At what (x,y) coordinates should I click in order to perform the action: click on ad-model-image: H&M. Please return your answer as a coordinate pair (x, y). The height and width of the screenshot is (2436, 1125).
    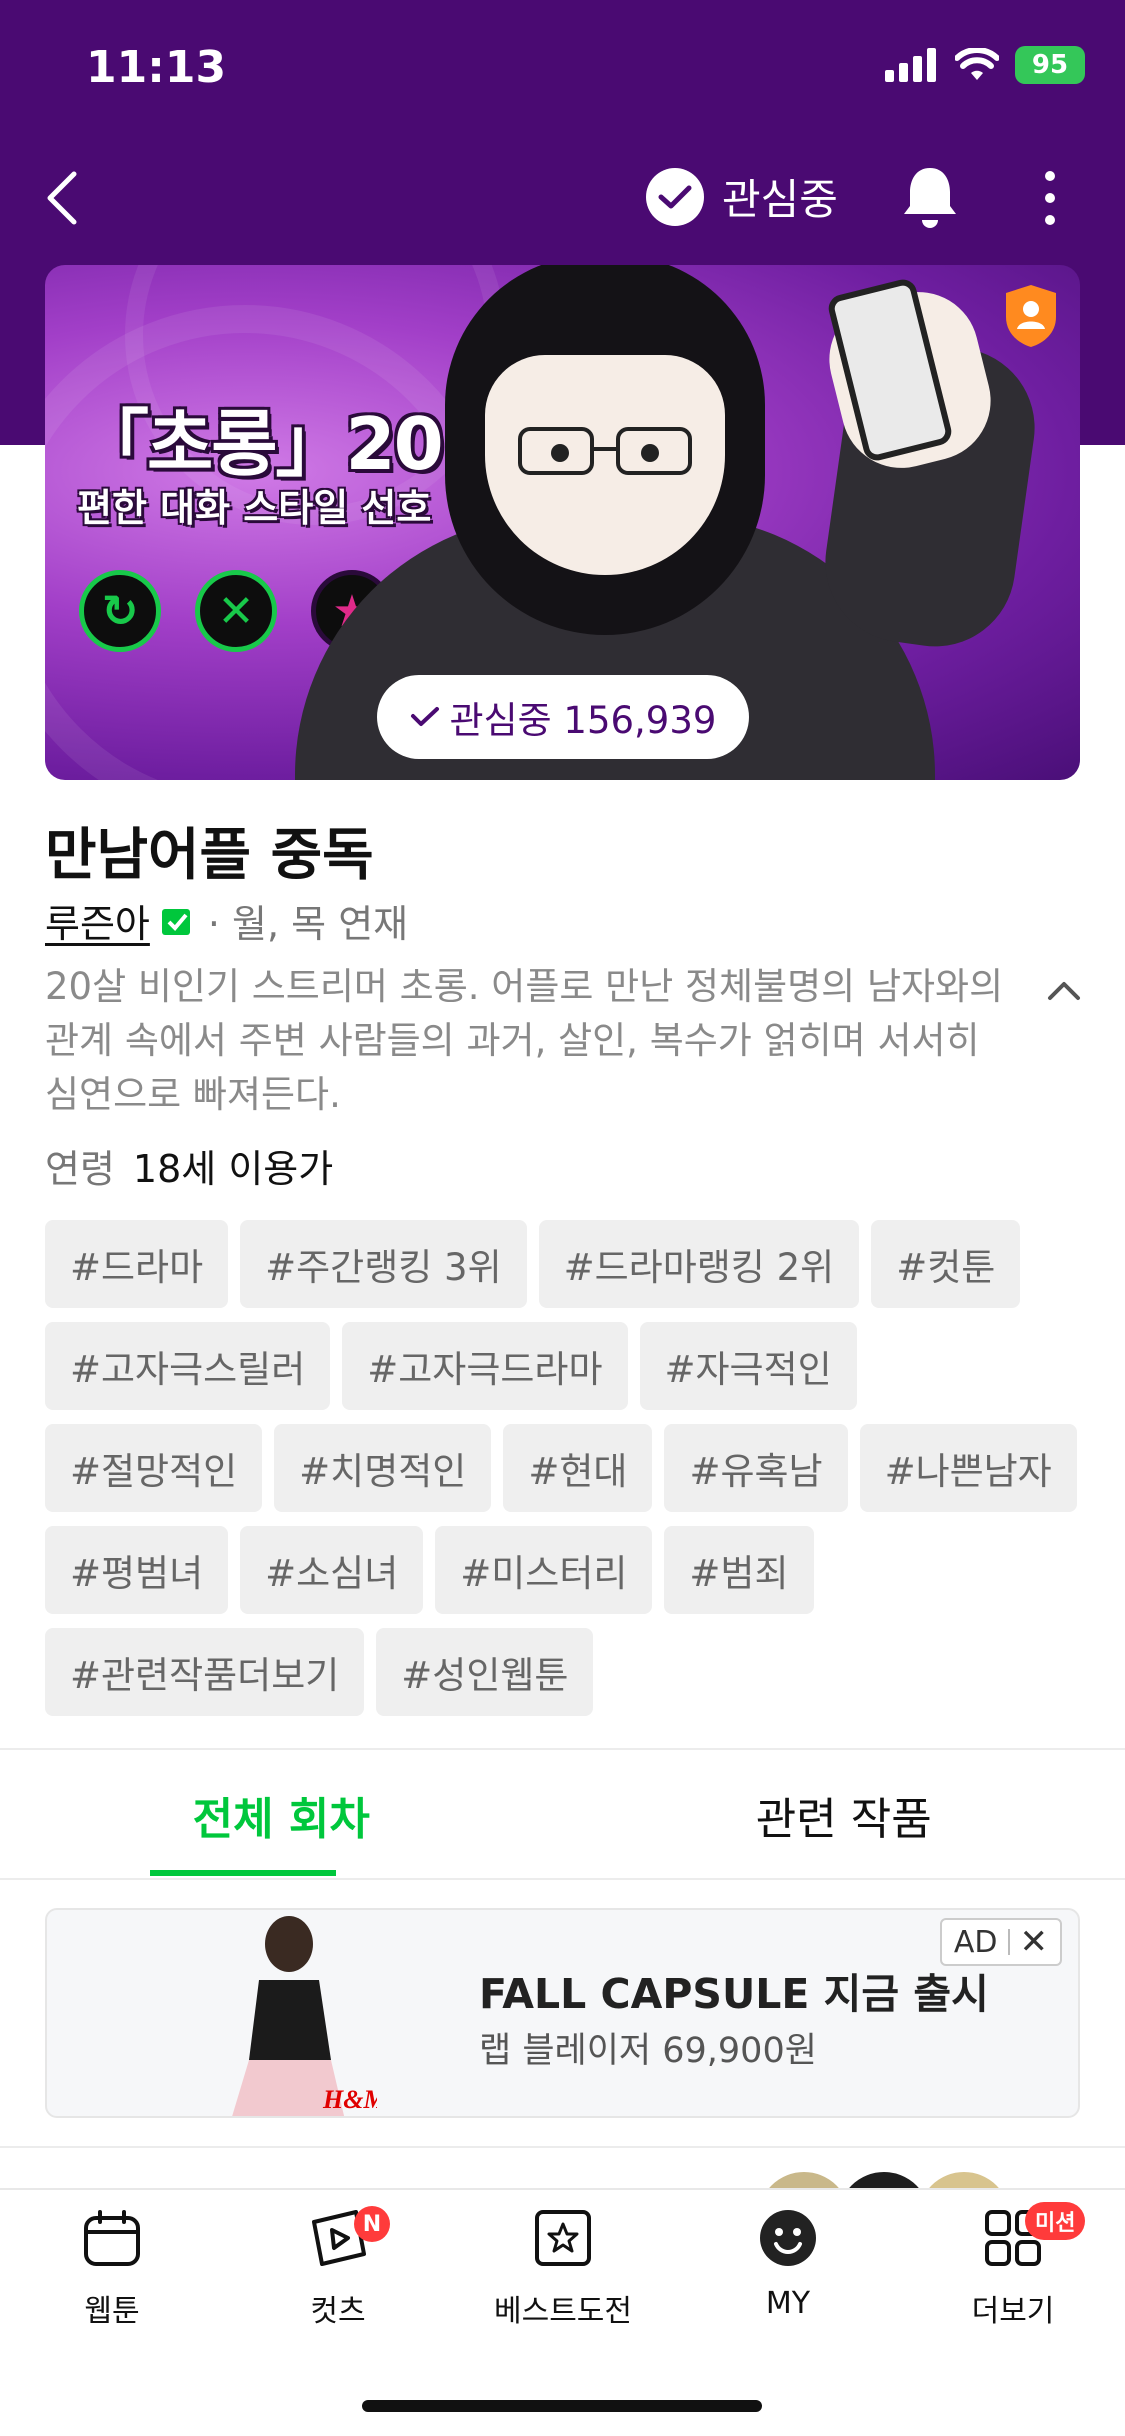
    Looking at the image, I should click on (304, 2016).